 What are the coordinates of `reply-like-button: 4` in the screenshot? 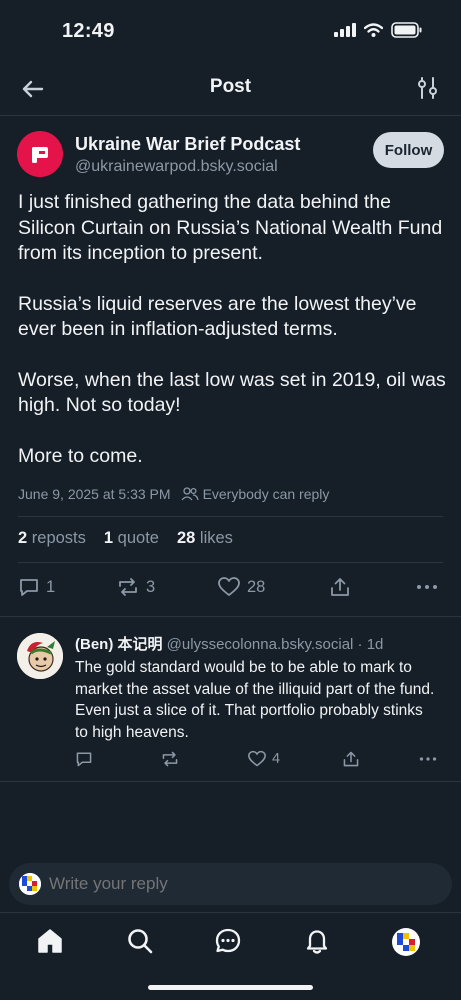 It's located at (263, 759).